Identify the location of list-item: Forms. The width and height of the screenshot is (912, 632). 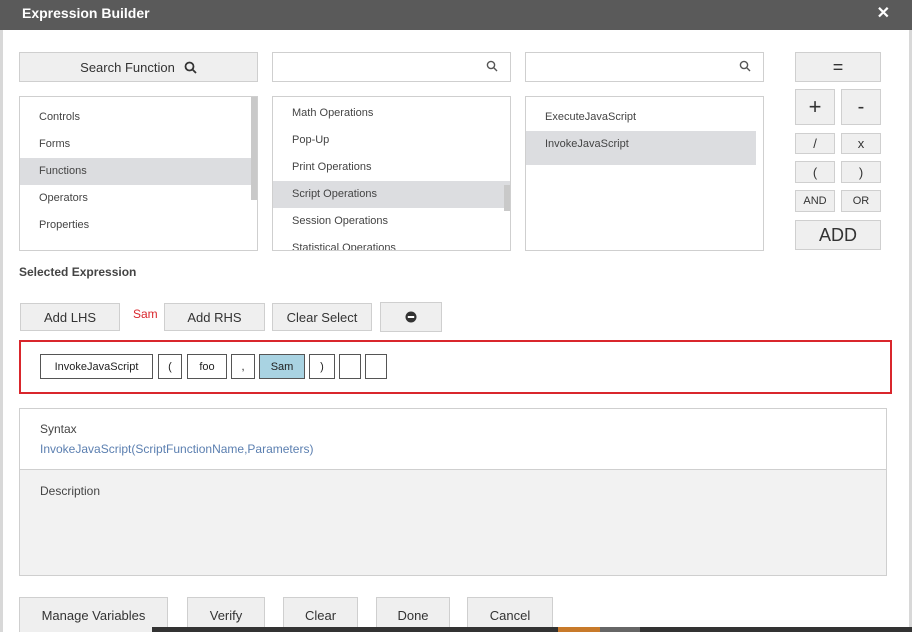
(138, 144).